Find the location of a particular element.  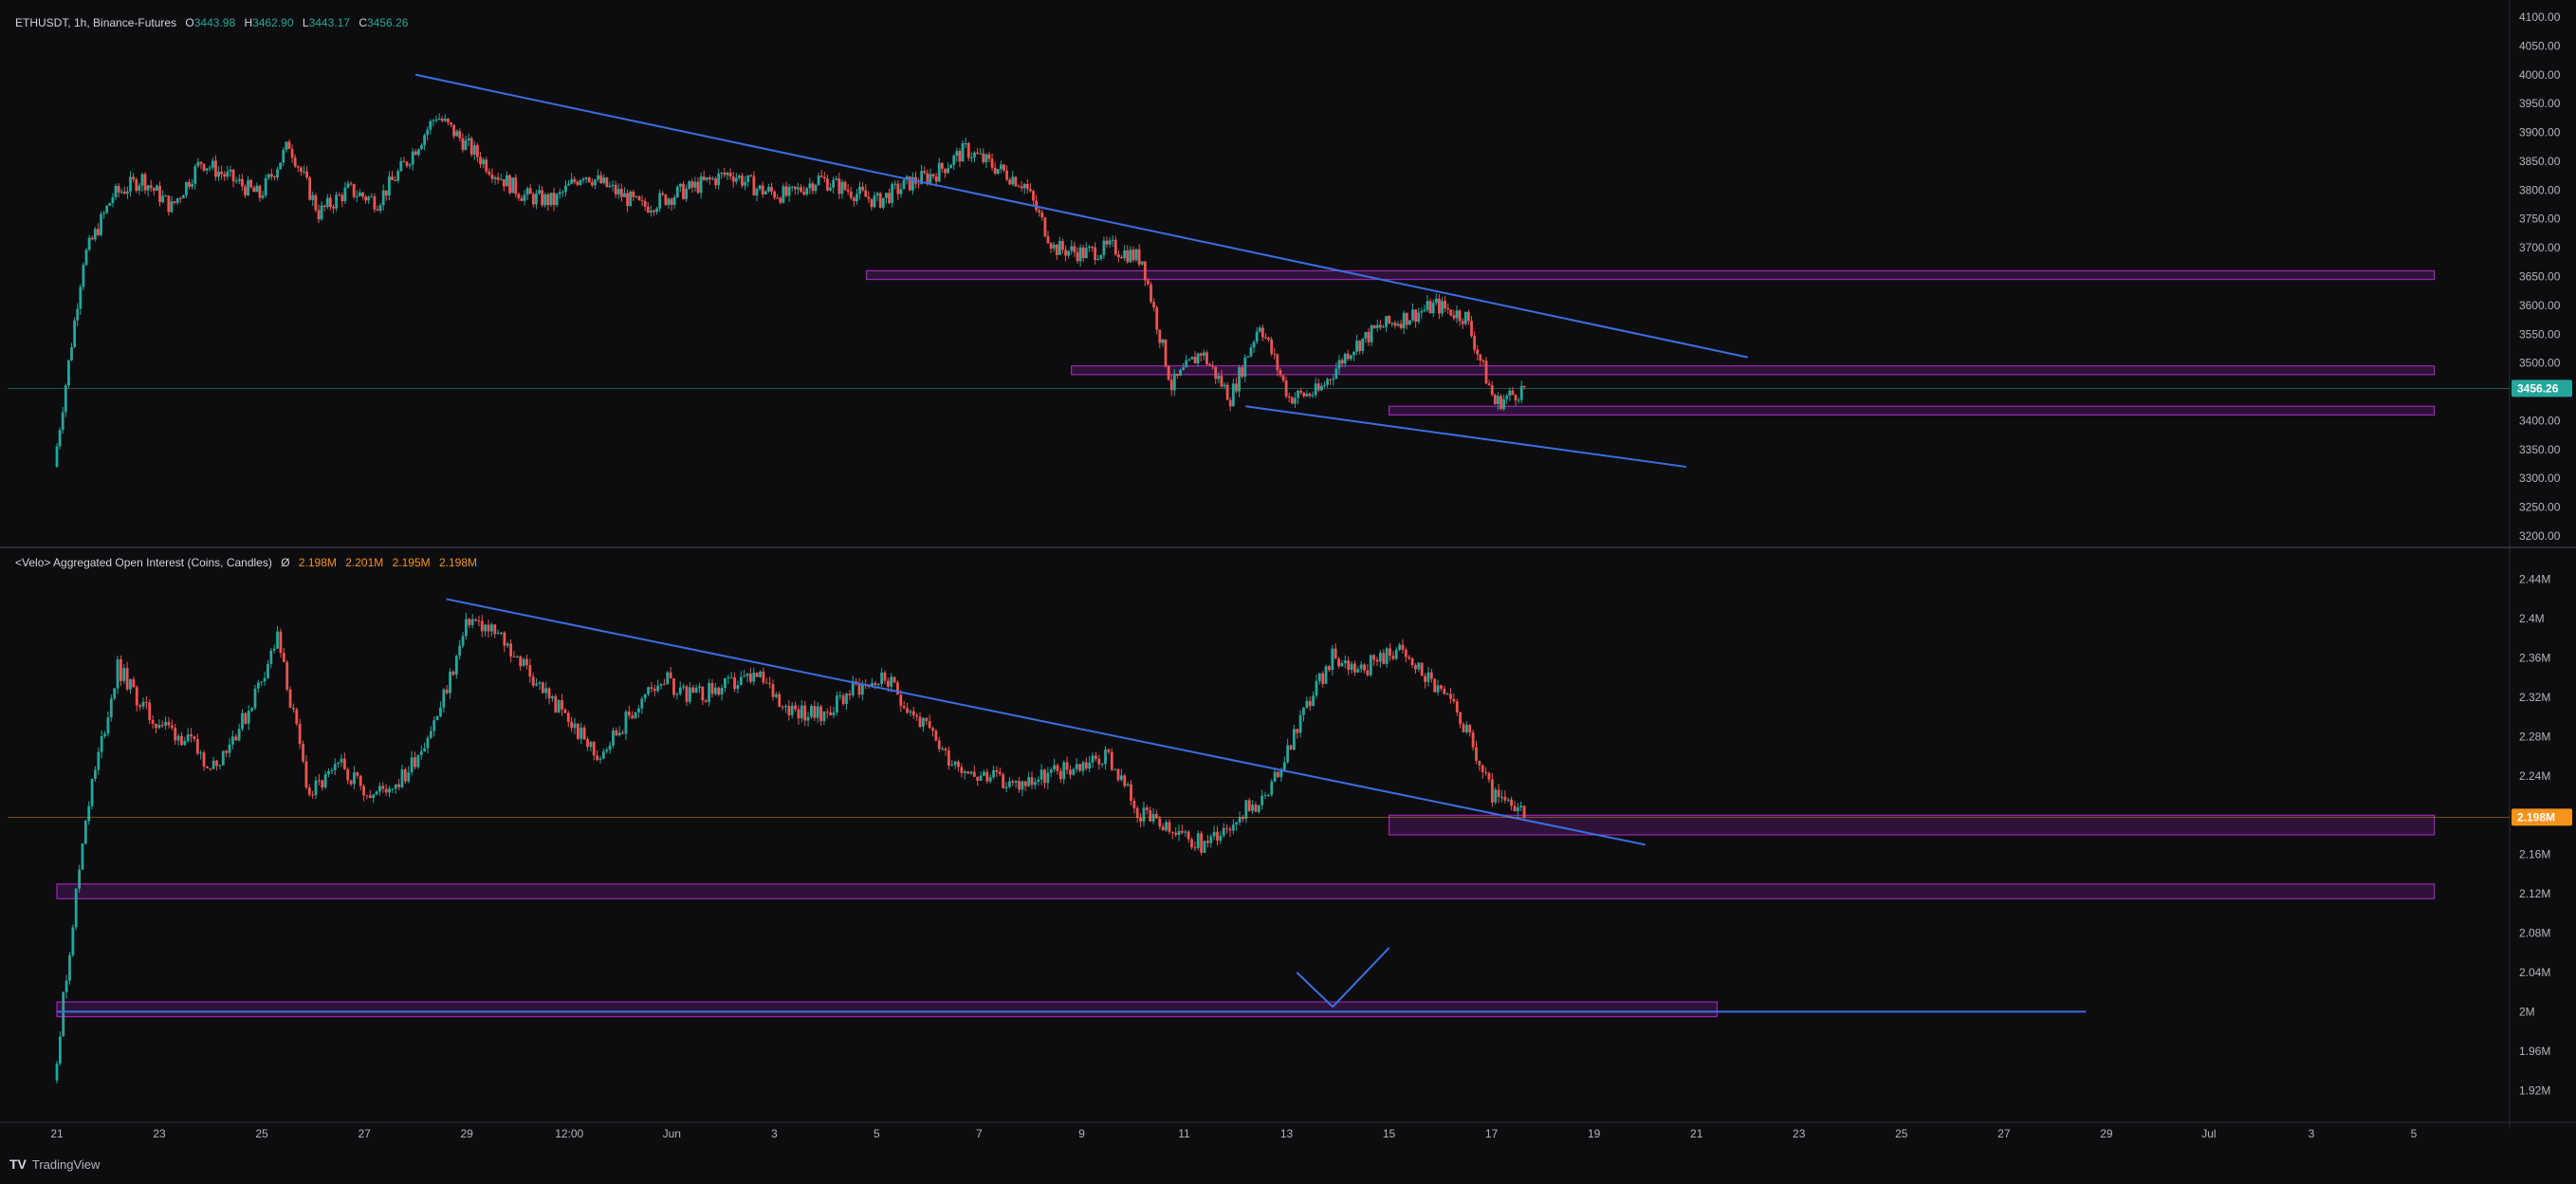

y-tick-label: 1.92M is located at coordinates (2534, 1090).